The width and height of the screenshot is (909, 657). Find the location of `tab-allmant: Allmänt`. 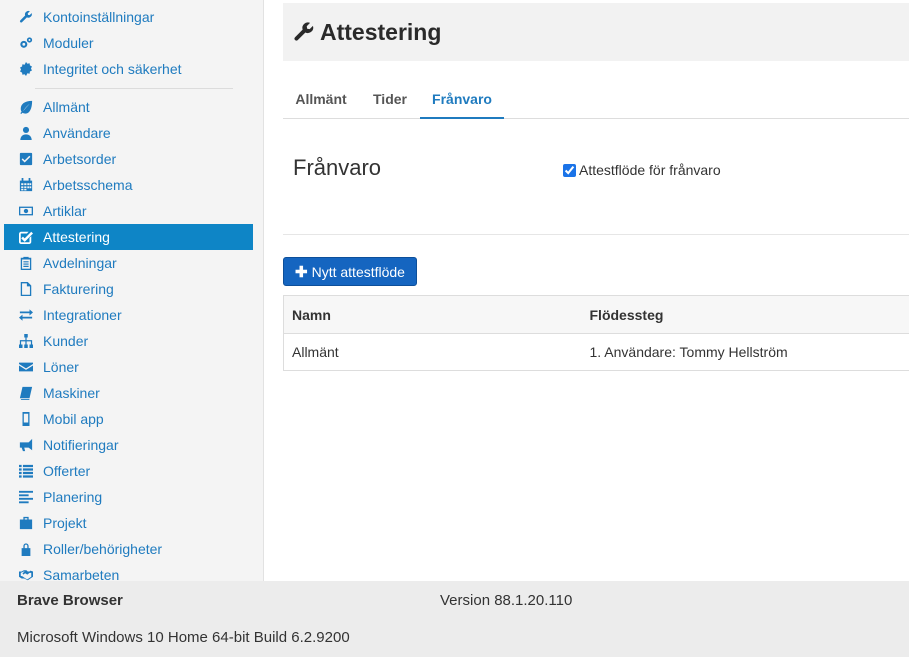

tab-allmant: Allmänt is located at coordinates (321, 101).